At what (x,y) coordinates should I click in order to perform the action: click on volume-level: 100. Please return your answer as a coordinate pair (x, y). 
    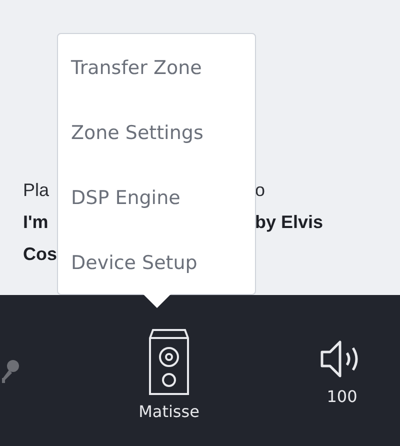
    Looking at the image, I should click on (342, 396).